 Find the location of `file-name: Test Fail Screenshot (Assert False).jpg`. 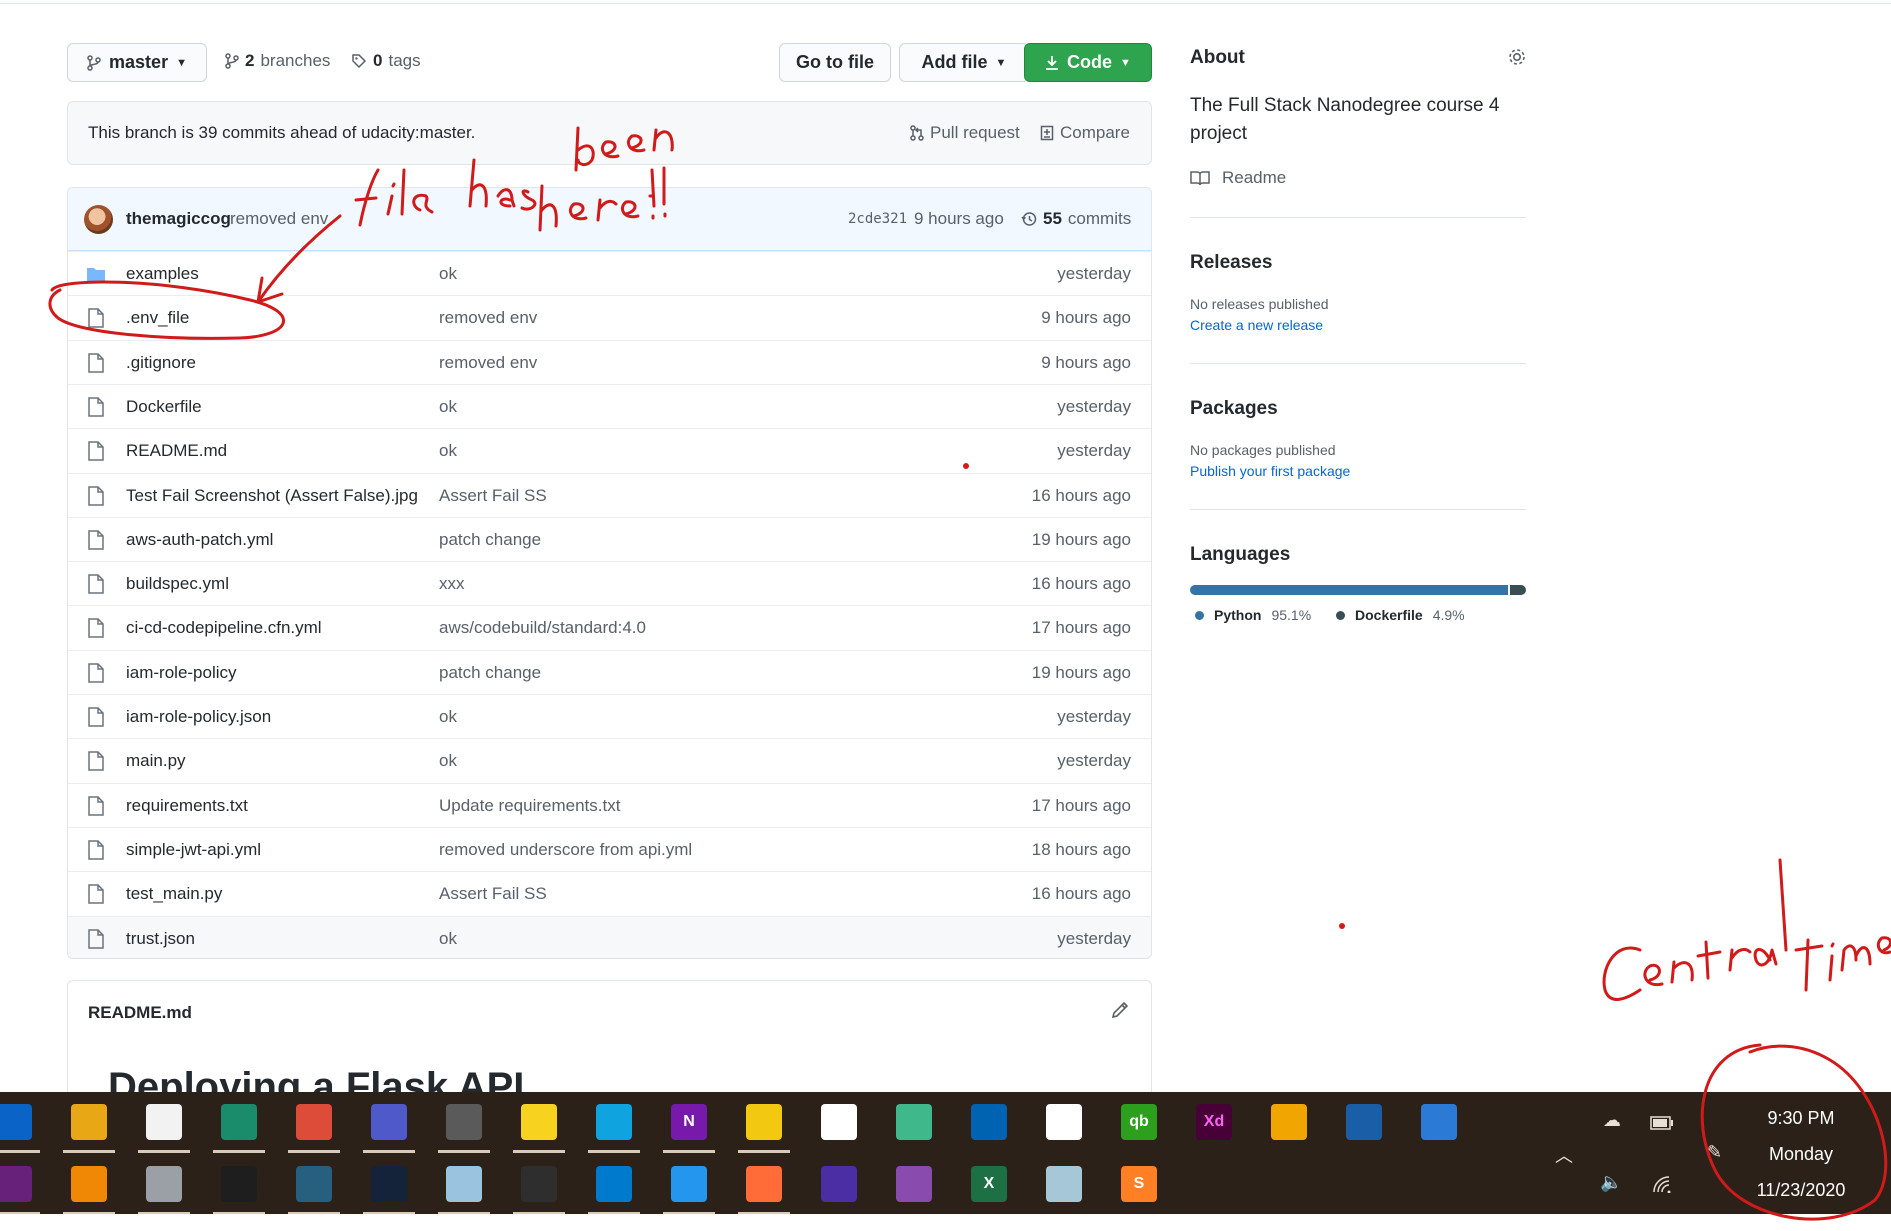

file-name: Test Fail Screenshot (Assert False).jpg is located at coordinates (272, 496).